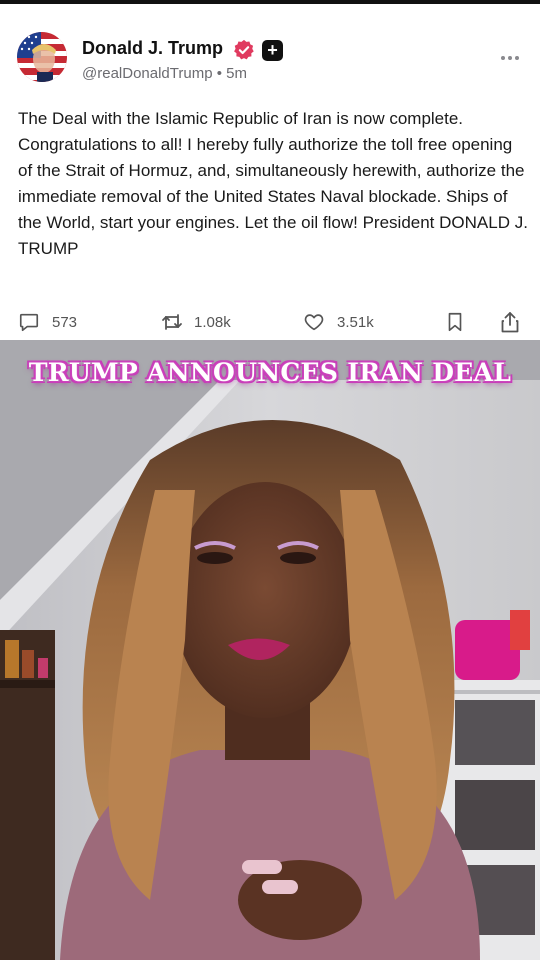 This screenshot has height=960, width=540. I want to click on author-handle: @realDonaldTrump, so click(147, 73).